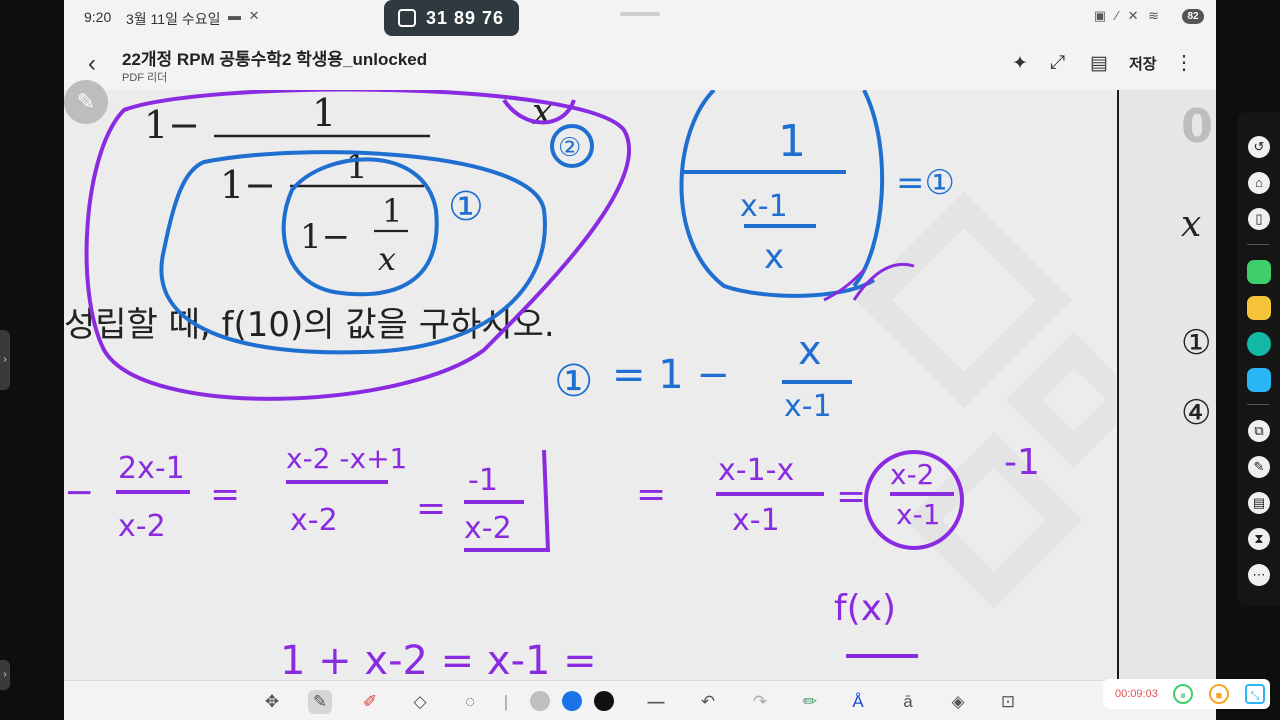 The width and height of the screenshot is (1280, 720). What do you see at coordinates (1020, 63) in the screenshot?
I see `ai-sparkle-icon: ✦` at bounding box center [1020, 63].